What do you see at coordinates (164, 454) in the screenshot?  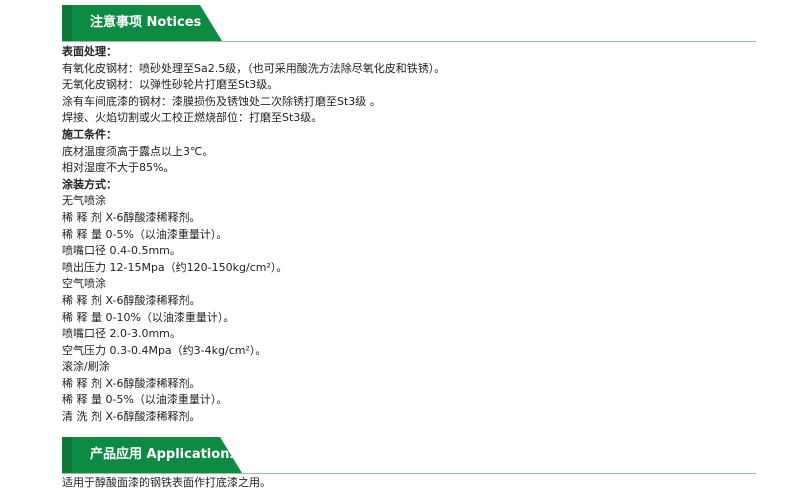 I see `applications-title: 产品应用 Applications` at bounding box center [164, 454].